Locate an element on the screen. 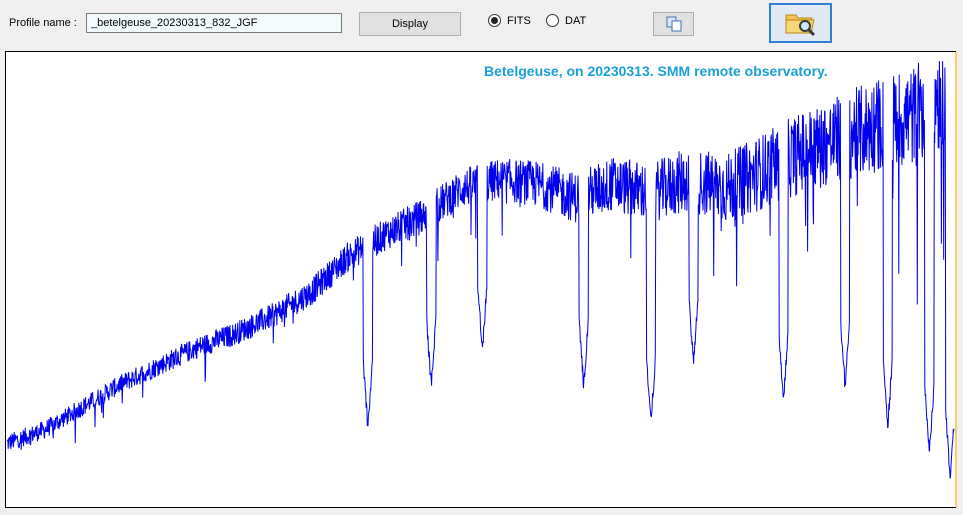 Image resolution: width=963 pixels, height=515 pixels. display-button: Display is located at coordinates (410, 24).